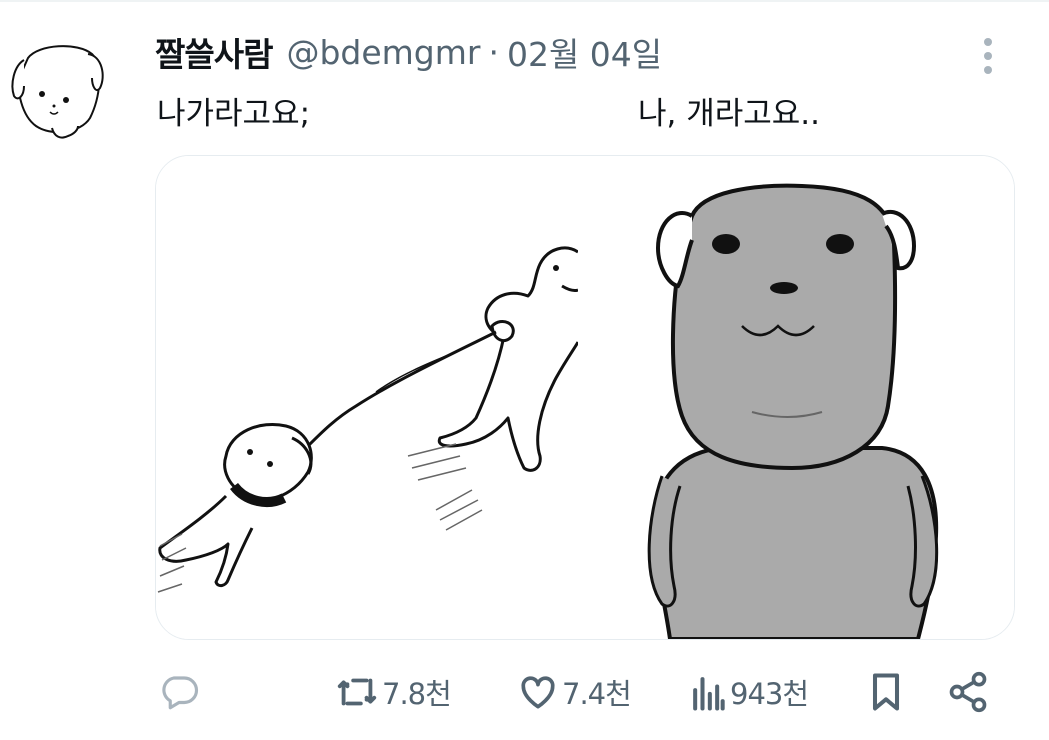  Describe the element at coordinates (417, 694) in the screenshot. I see `retweet-count: 7.8천` at that location.